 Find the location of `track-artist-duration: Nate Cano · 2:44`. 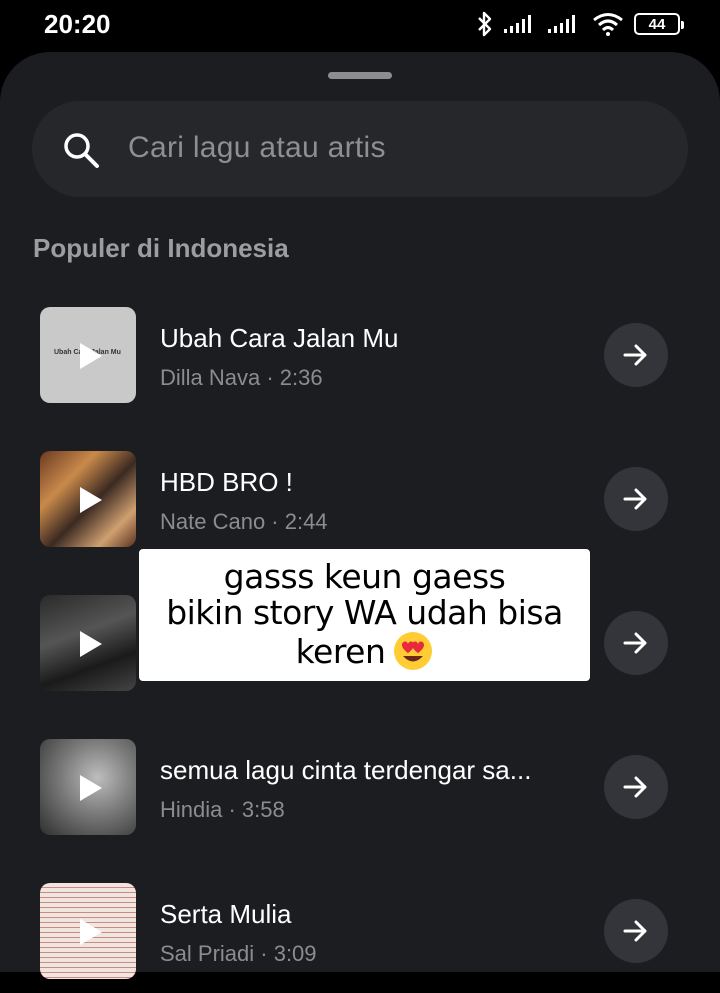

track-artist-duration: Nate Cano · 2:44 is located at coordinates (244, 521).